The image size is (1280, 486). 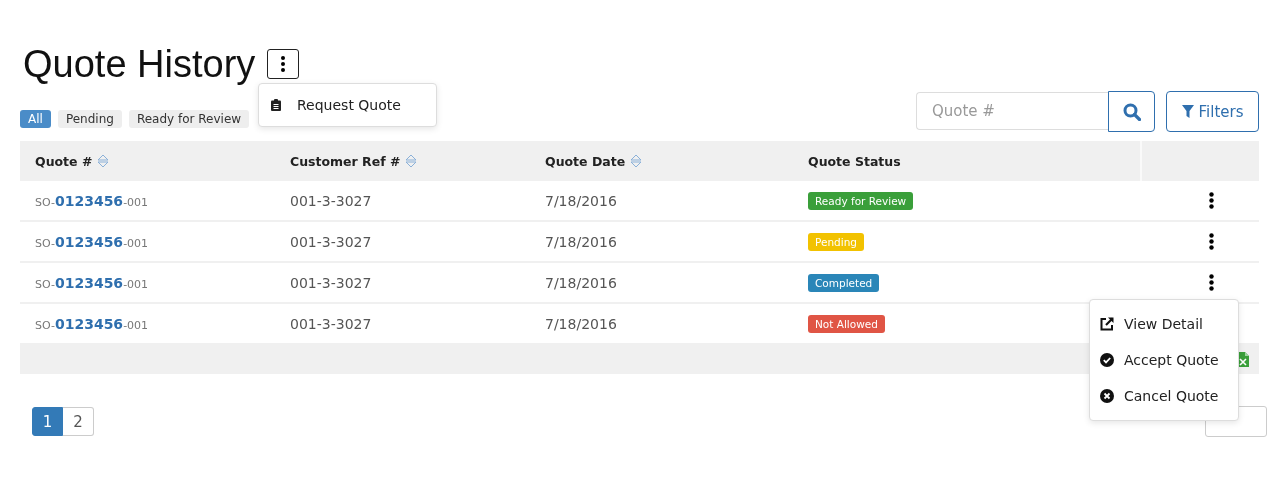 I want to click on filter-chip: All, so click(x=35, y=119).